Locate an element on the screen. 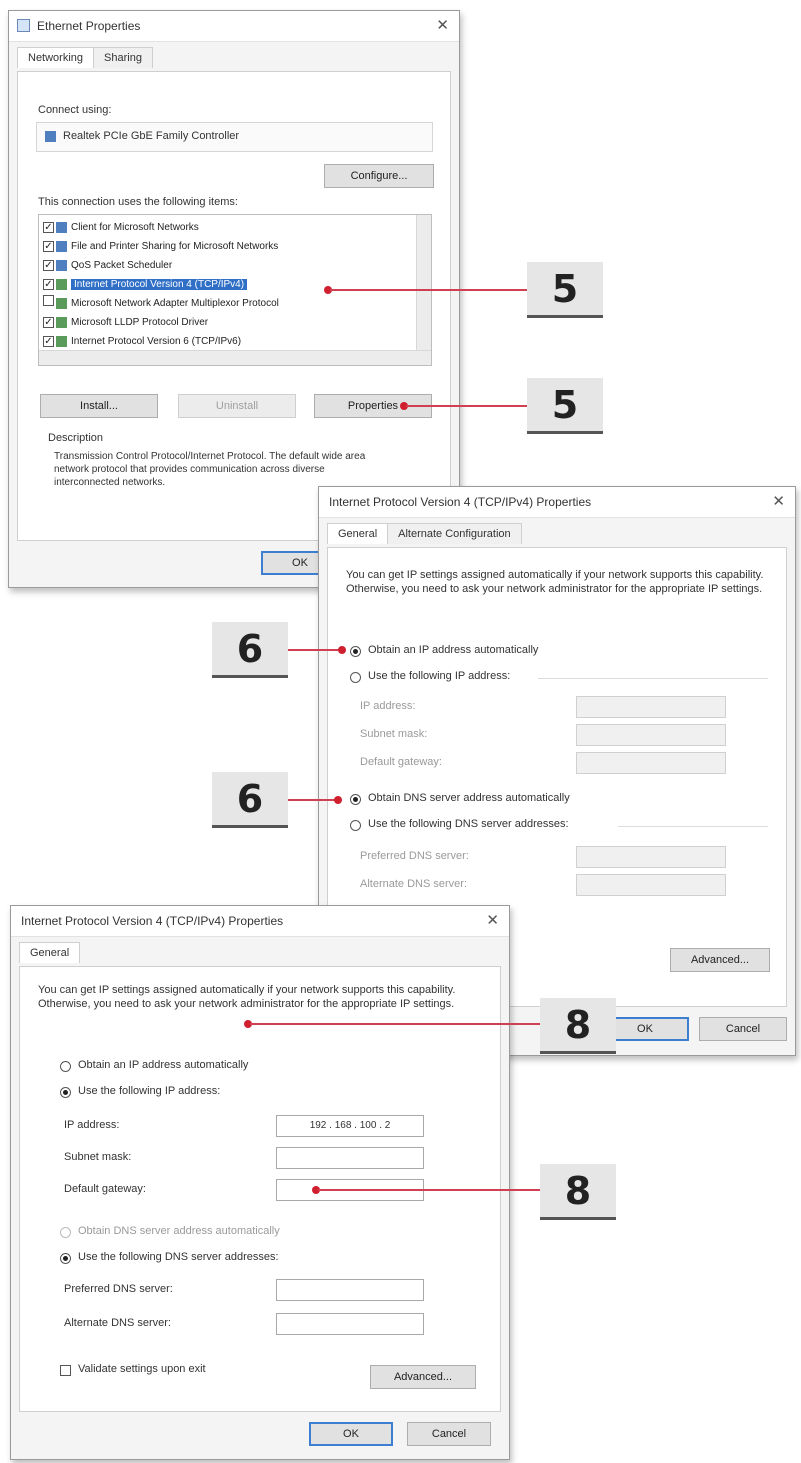 The height and width of the screenshot is (1463, 801). list-item-selected: ✓ Internet Protocol Version 4 (TCP/IPv4) is located at coordinates (145, 284).